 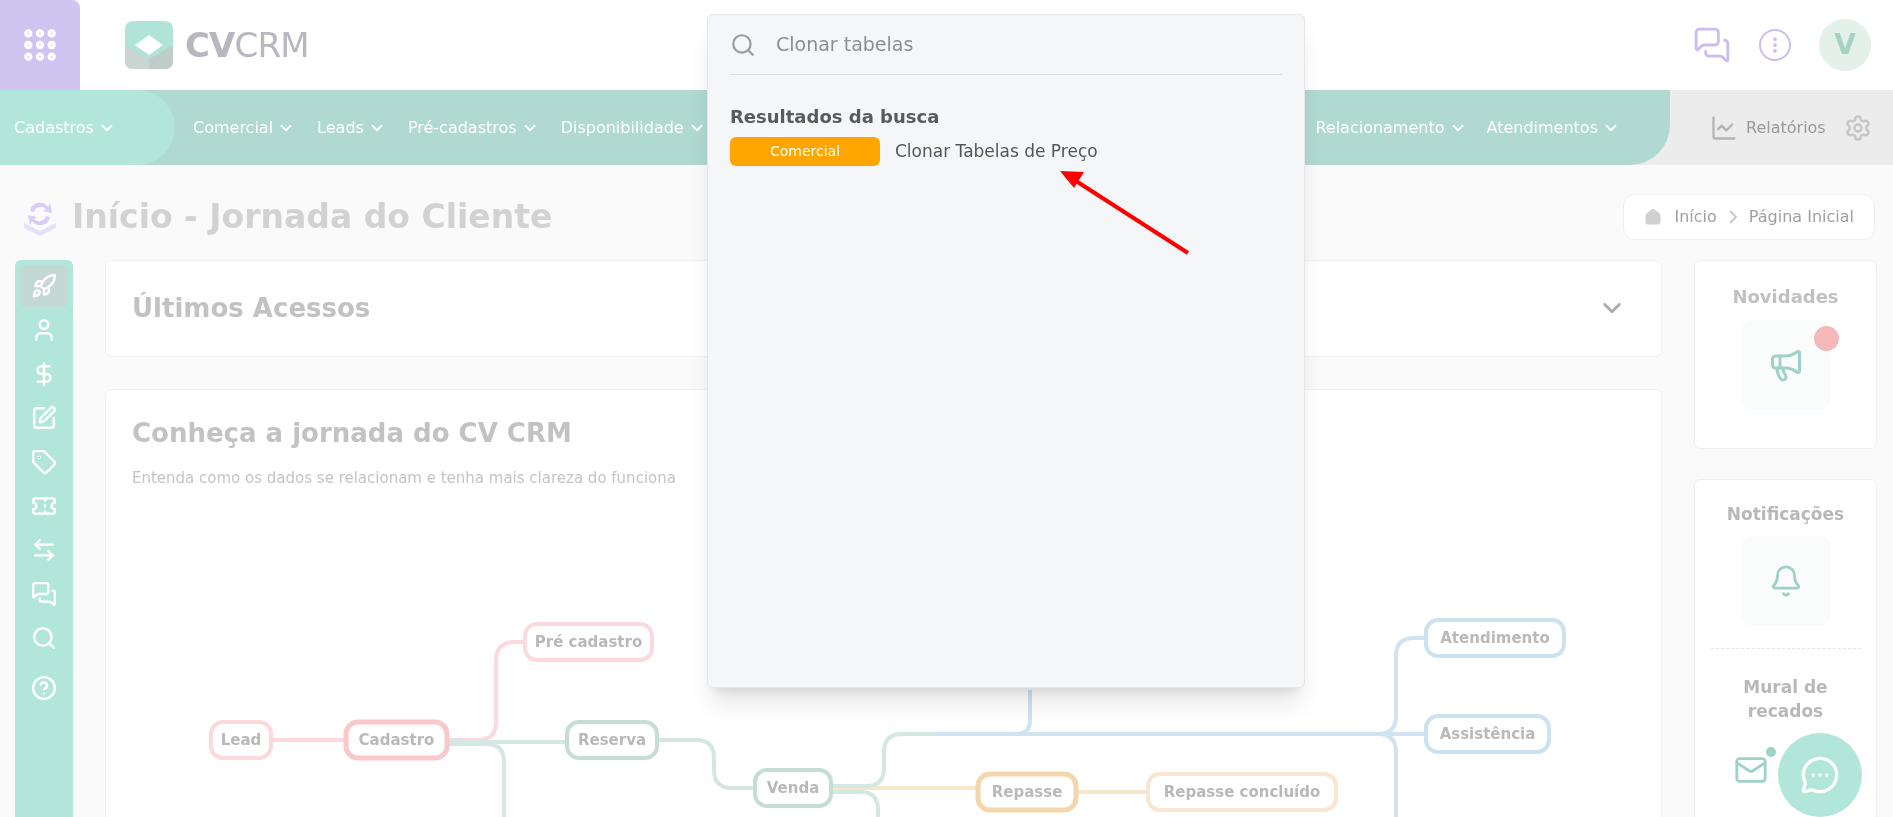 I want to click on settings-icon, so click(x=1857, y=127).